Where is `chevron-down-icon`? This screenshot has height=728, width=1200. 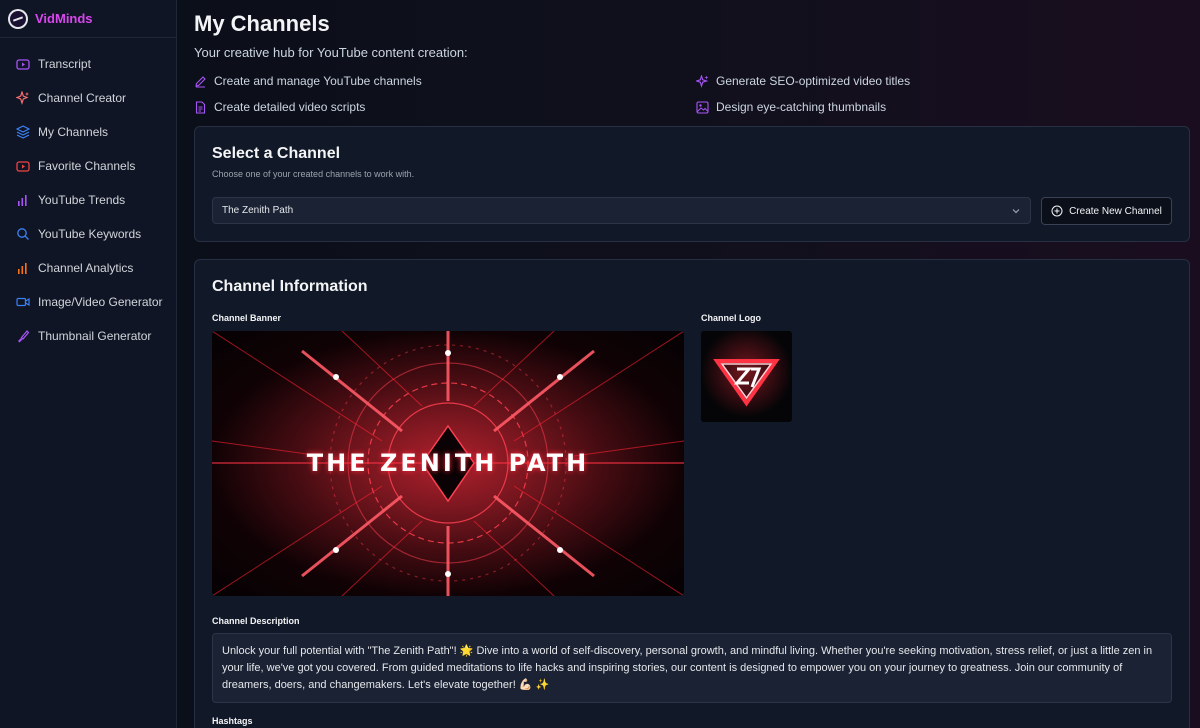
chevron-down-icon is located at coordinates (1016, 211).